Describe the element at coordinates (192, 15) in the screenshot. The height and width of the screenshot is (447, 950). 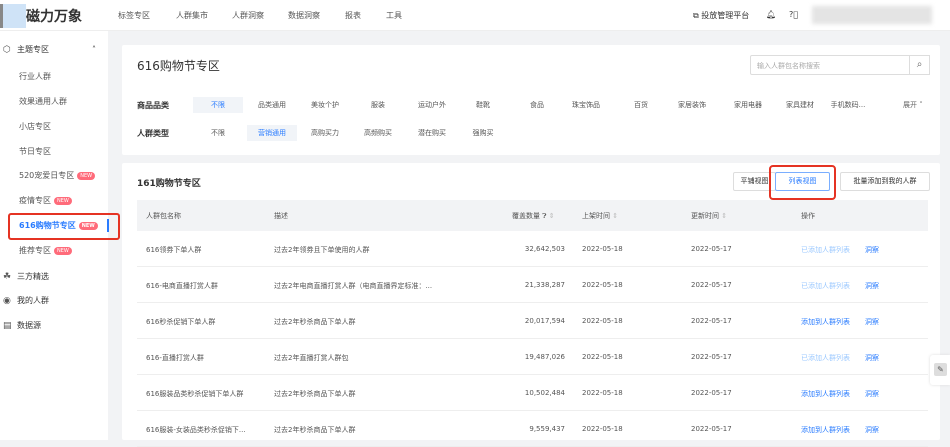
I see `nav-market: 人群集市` at that location.